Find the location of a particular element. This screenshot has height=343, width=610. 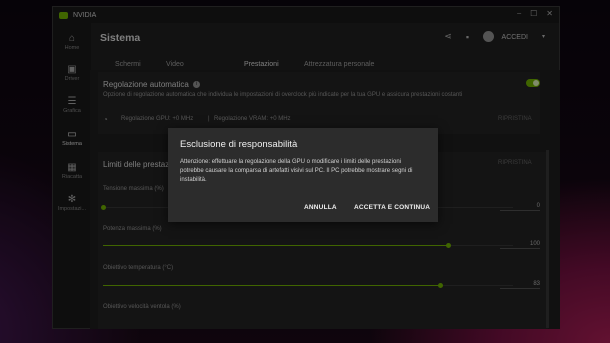

accept-continue-button: ACCETTA E CONTINUA is located at coordinates (392, 207).